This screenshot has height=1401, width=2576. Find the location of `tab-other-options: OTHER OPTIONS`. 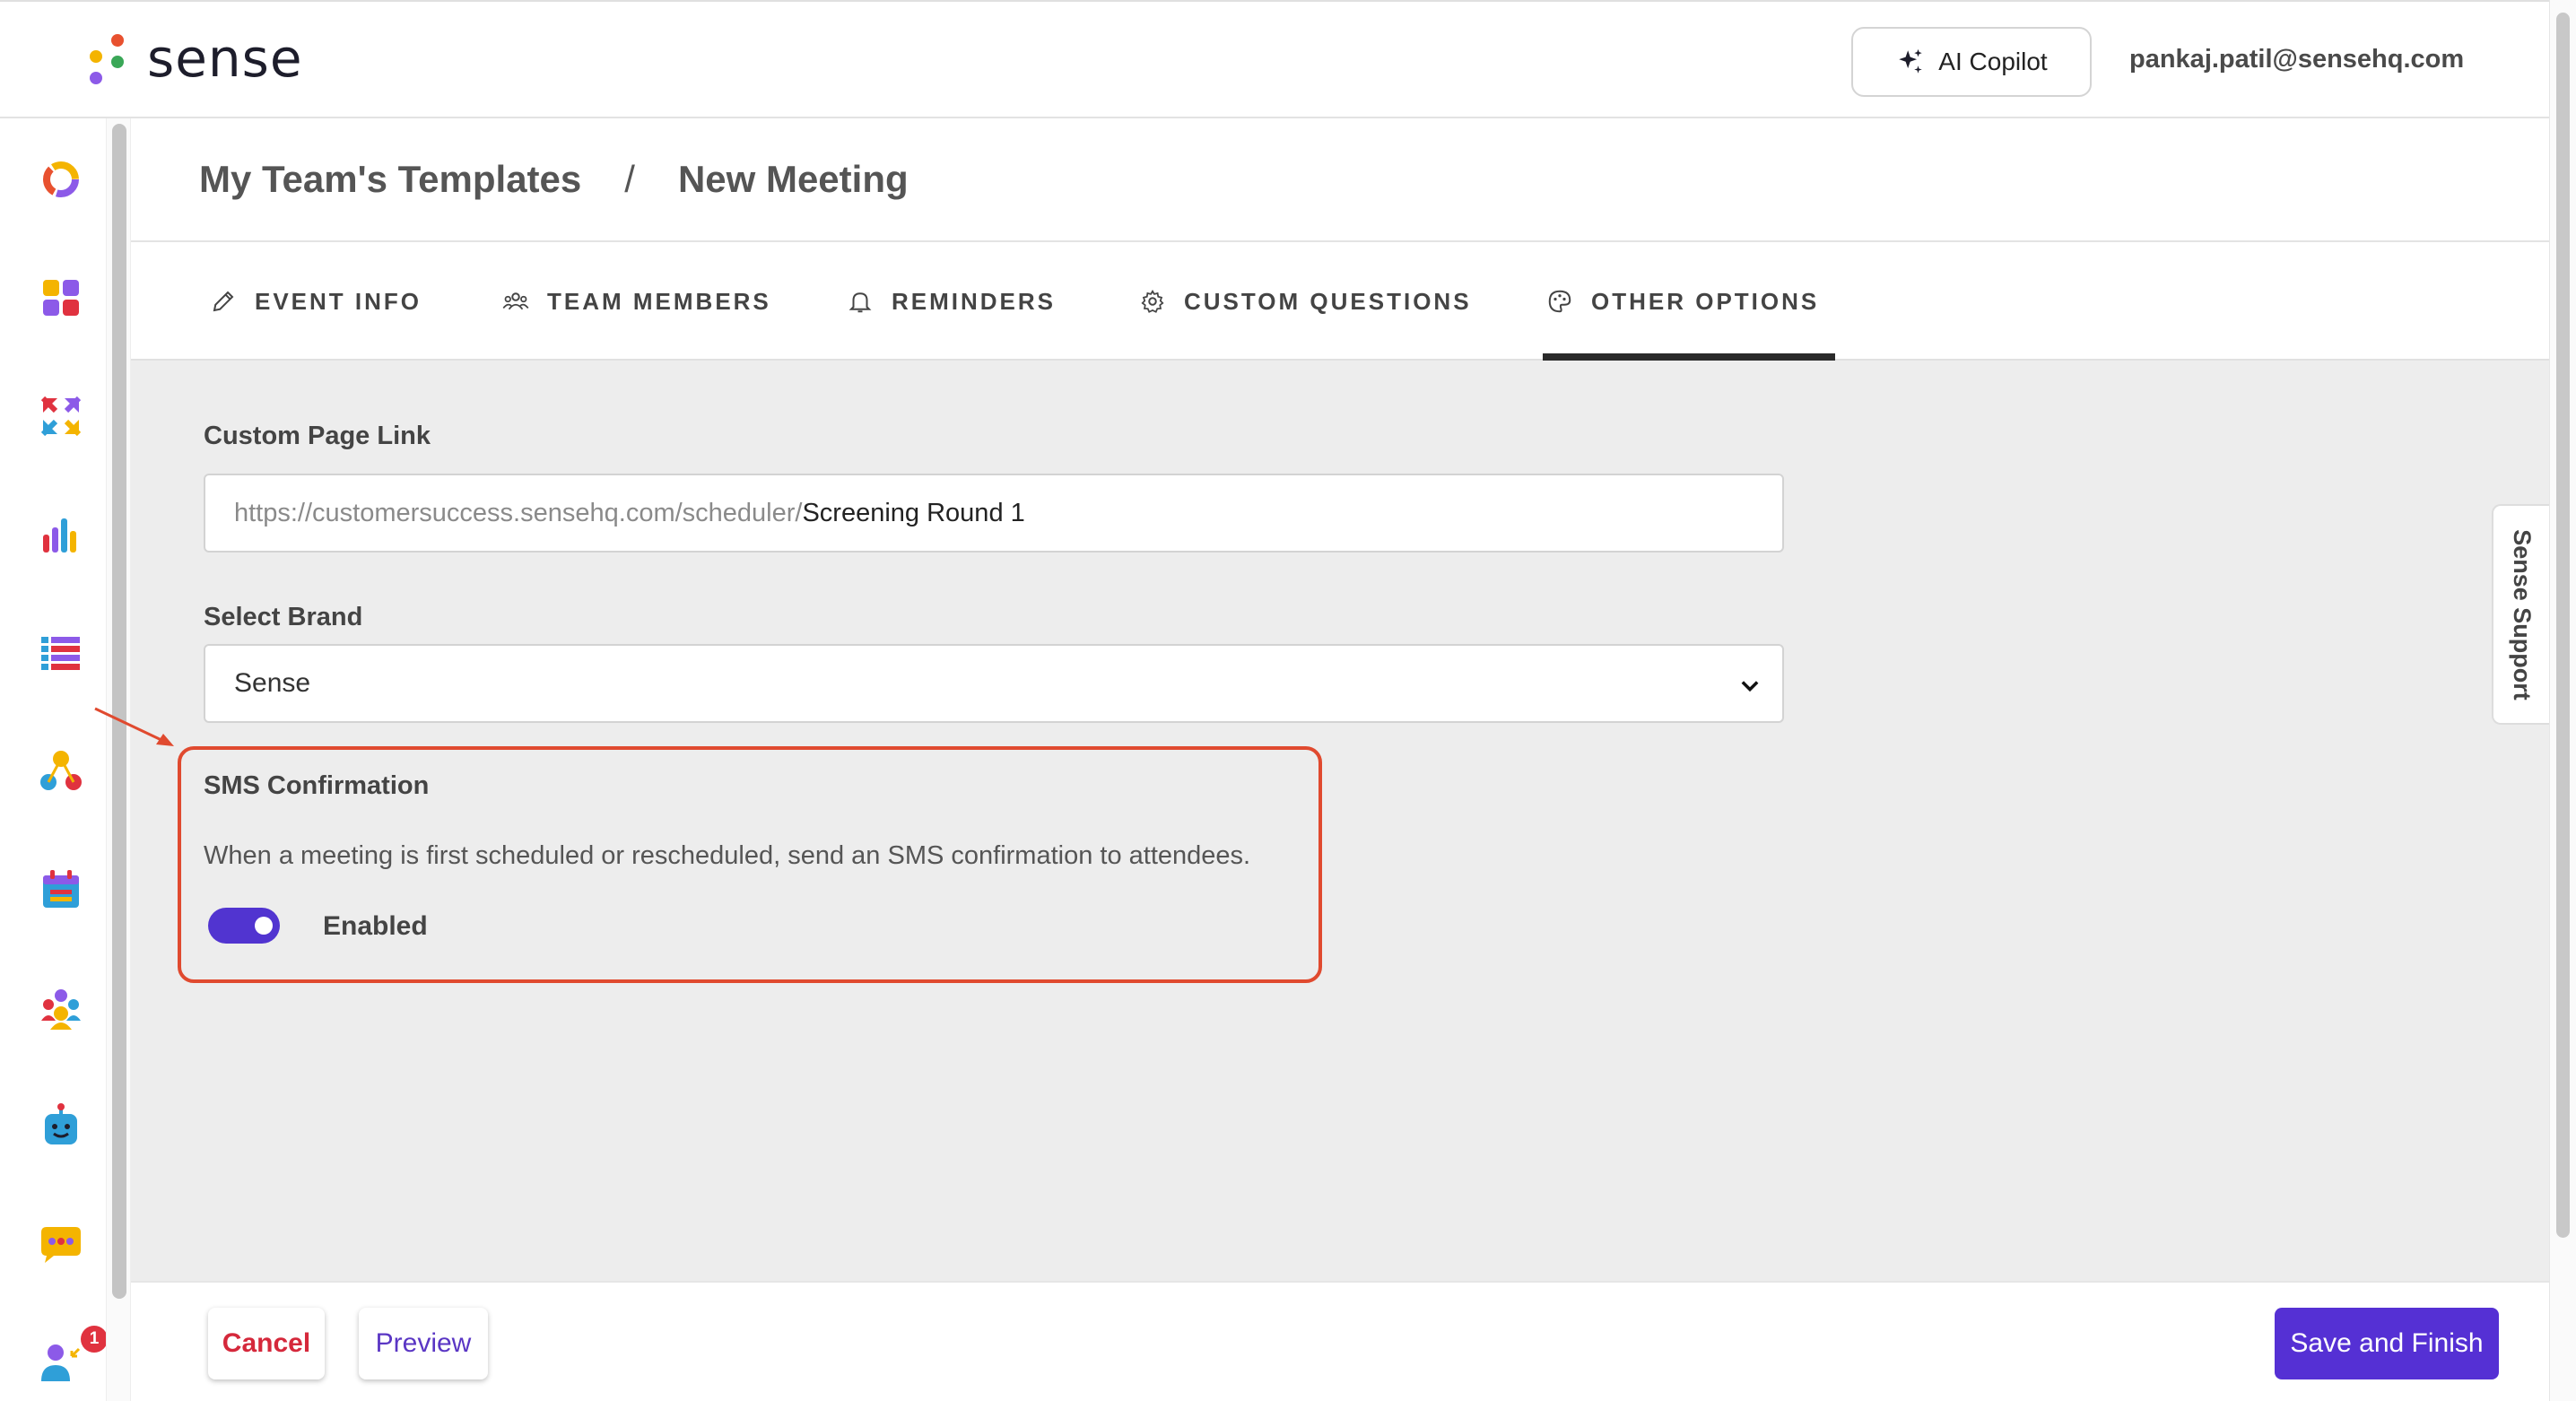

tab-other-options: OTHER OPTIONS is located at coordinates (1689, 301).